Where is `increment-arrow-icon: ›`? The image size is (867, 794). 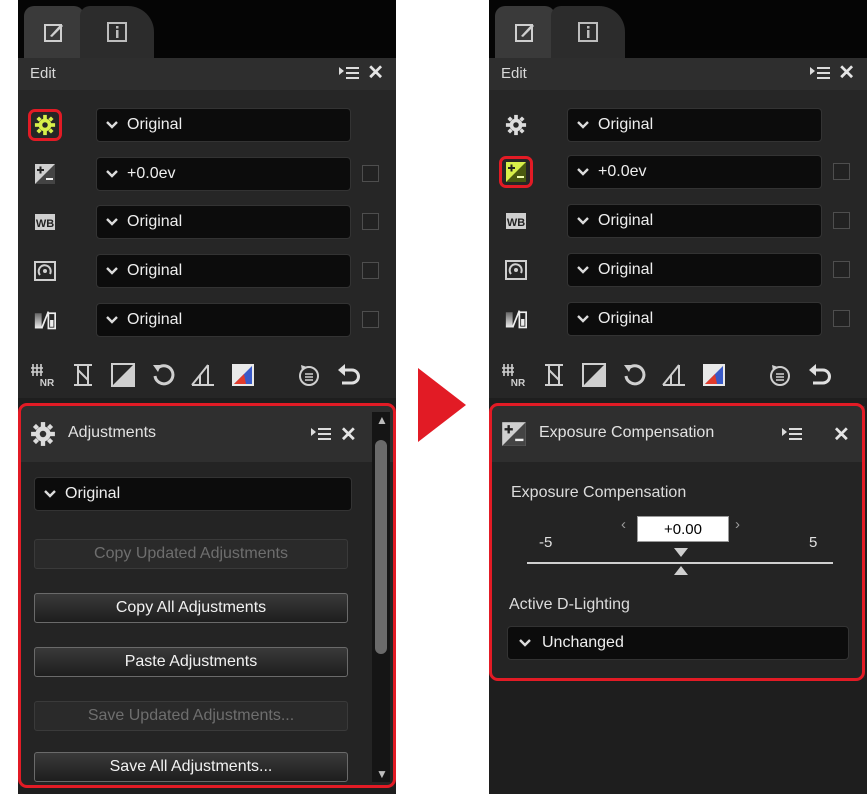
increment-arrow-icon: › is located at coordinates (737, 524).